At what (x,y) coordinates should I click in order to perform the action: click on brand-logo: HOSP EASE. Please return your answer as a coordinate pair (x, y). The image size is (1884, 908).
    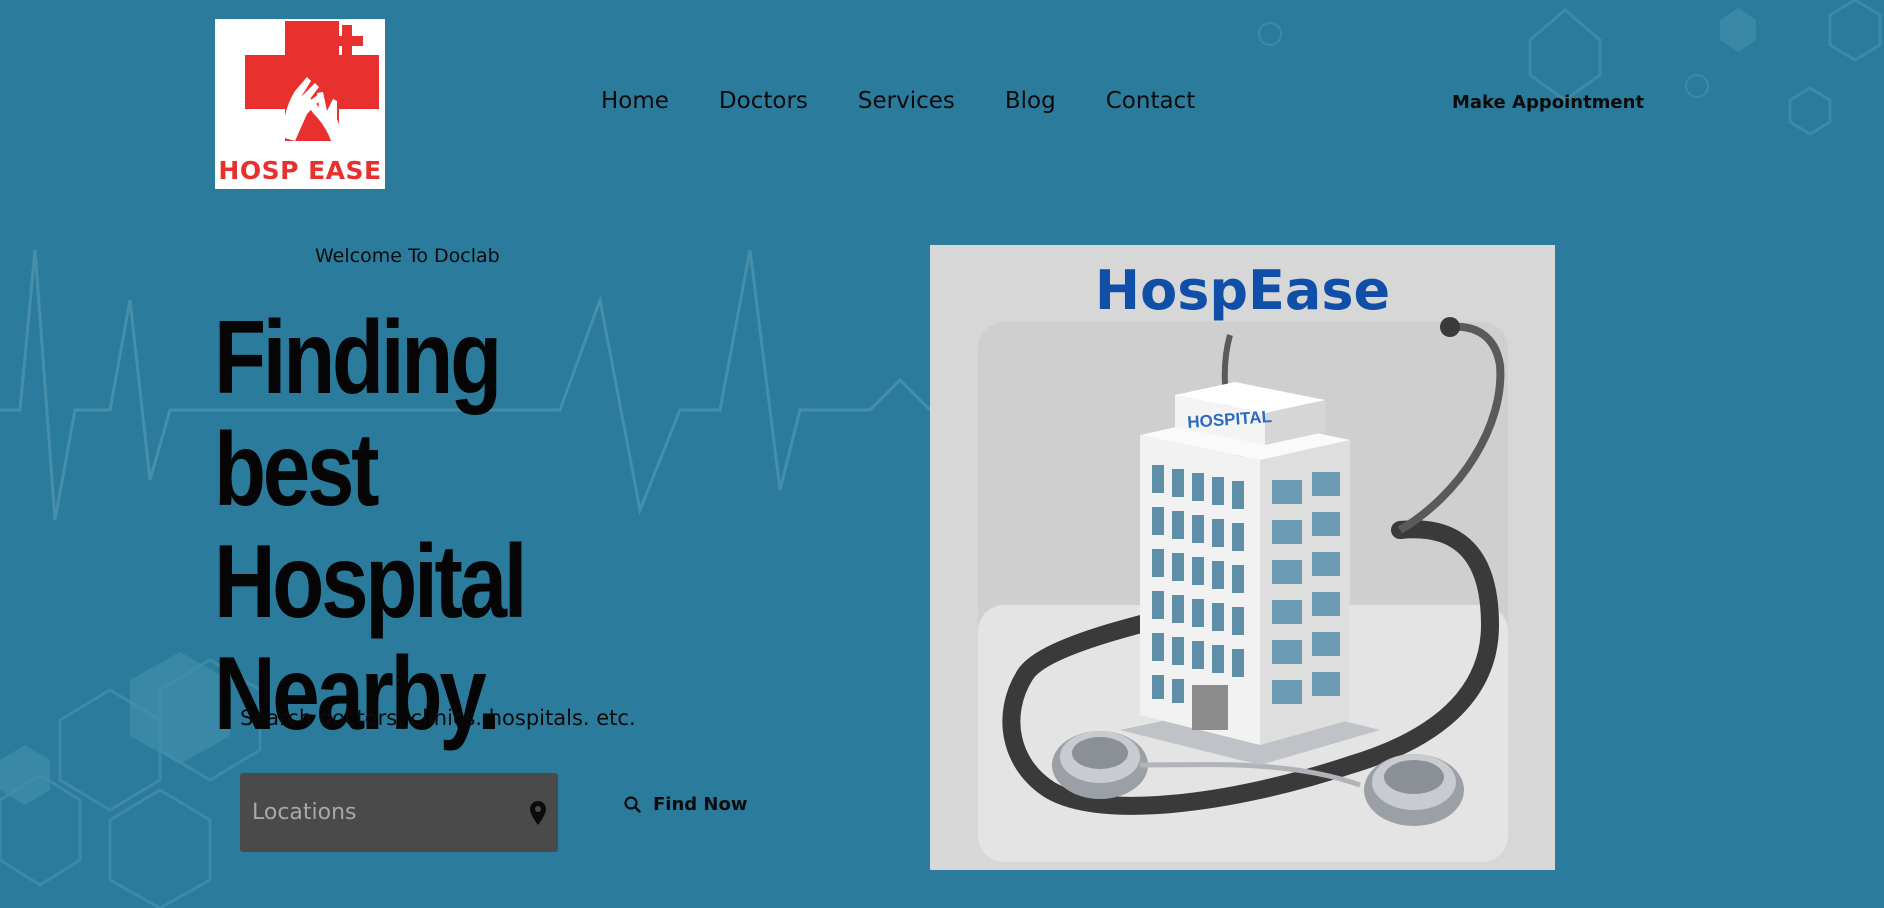
    Looking at the image, I should click on (300, 104).